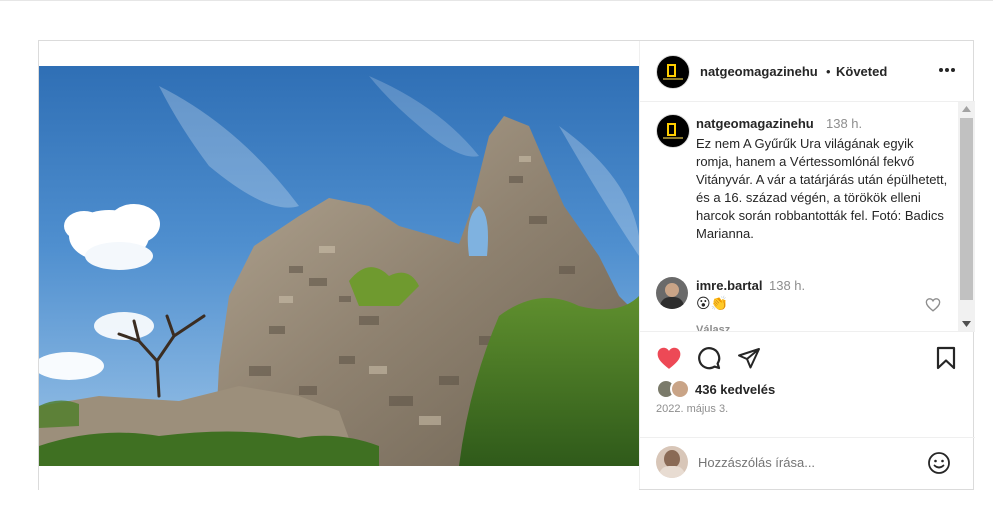 This screenshot has height=530, width=993. Describe the element at coordinates (759, 71) in the screenshot. I see `author-username: natgeomagazinehu` at that location.